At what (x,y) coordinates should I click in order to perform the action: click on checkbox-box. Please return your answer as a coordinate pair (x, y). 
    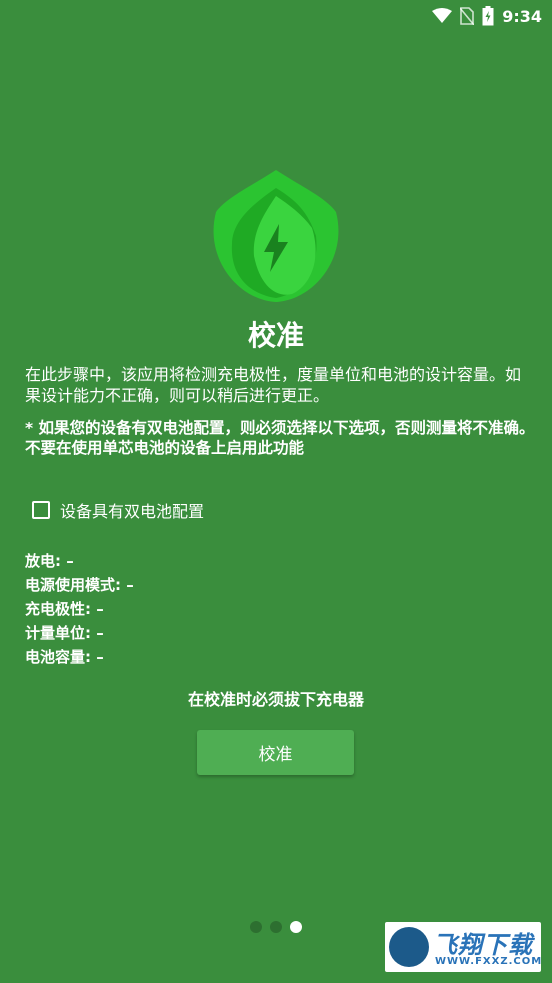
    Looking at the image, I should click on (41, 510).